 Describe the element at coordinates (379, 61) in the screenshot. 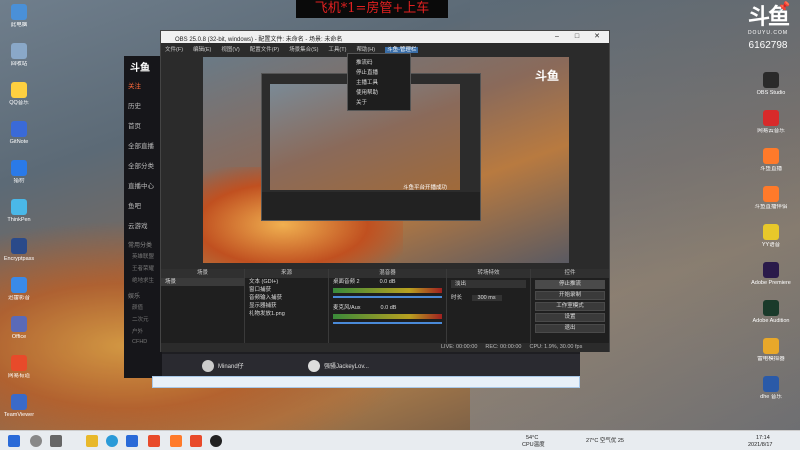

I see `dropdown-item: 推流码` at that location.